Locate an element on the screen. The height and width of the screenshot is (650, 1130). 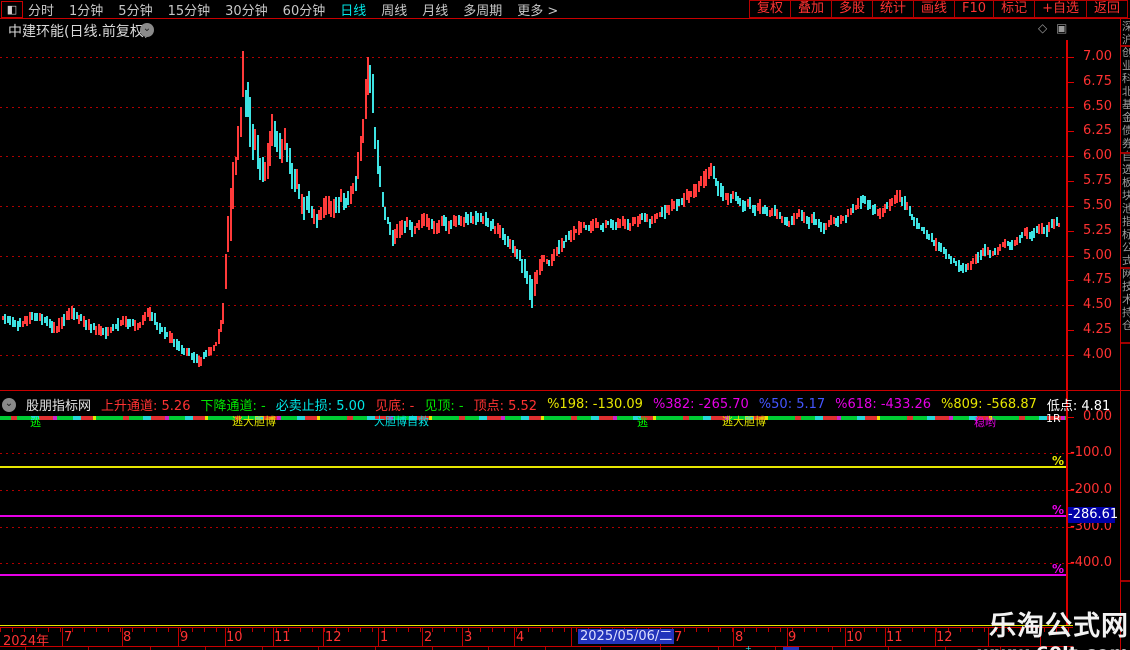
price-label: 5.50 is located at coordinates (1097, 205).